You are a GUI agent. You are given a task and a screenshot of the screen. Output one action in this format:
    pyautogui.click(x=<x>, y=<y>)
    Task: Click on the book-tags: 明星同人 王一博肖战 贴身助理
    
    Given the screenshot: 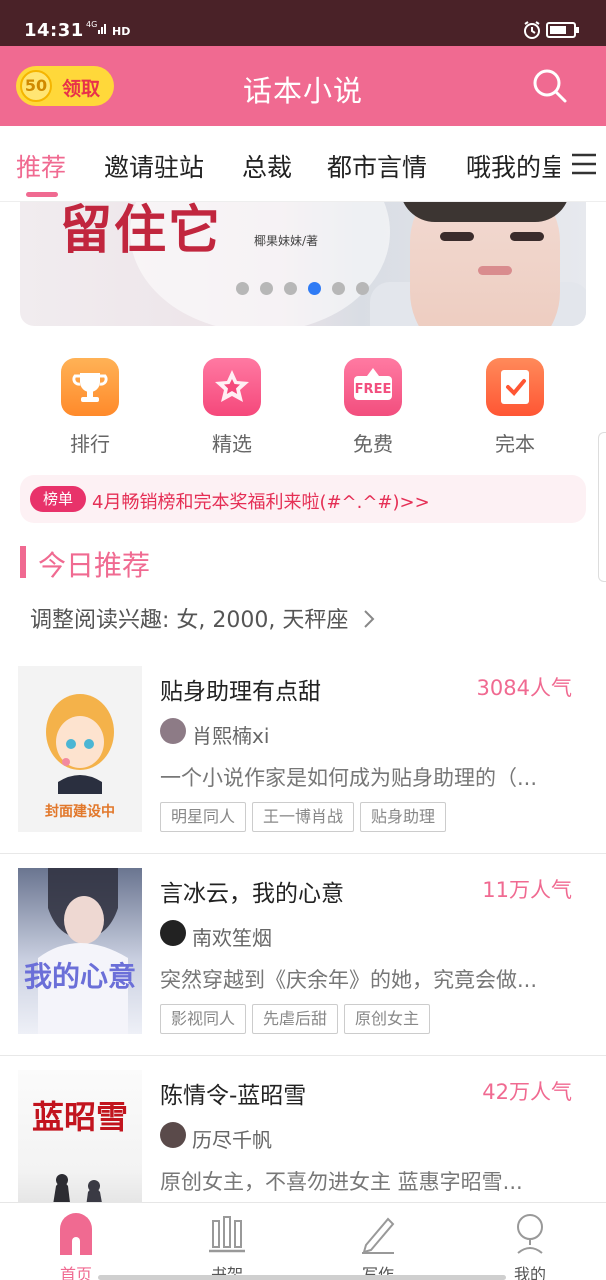 What is the action you would take?
    pyautogui.click(x=306, y=817)
    